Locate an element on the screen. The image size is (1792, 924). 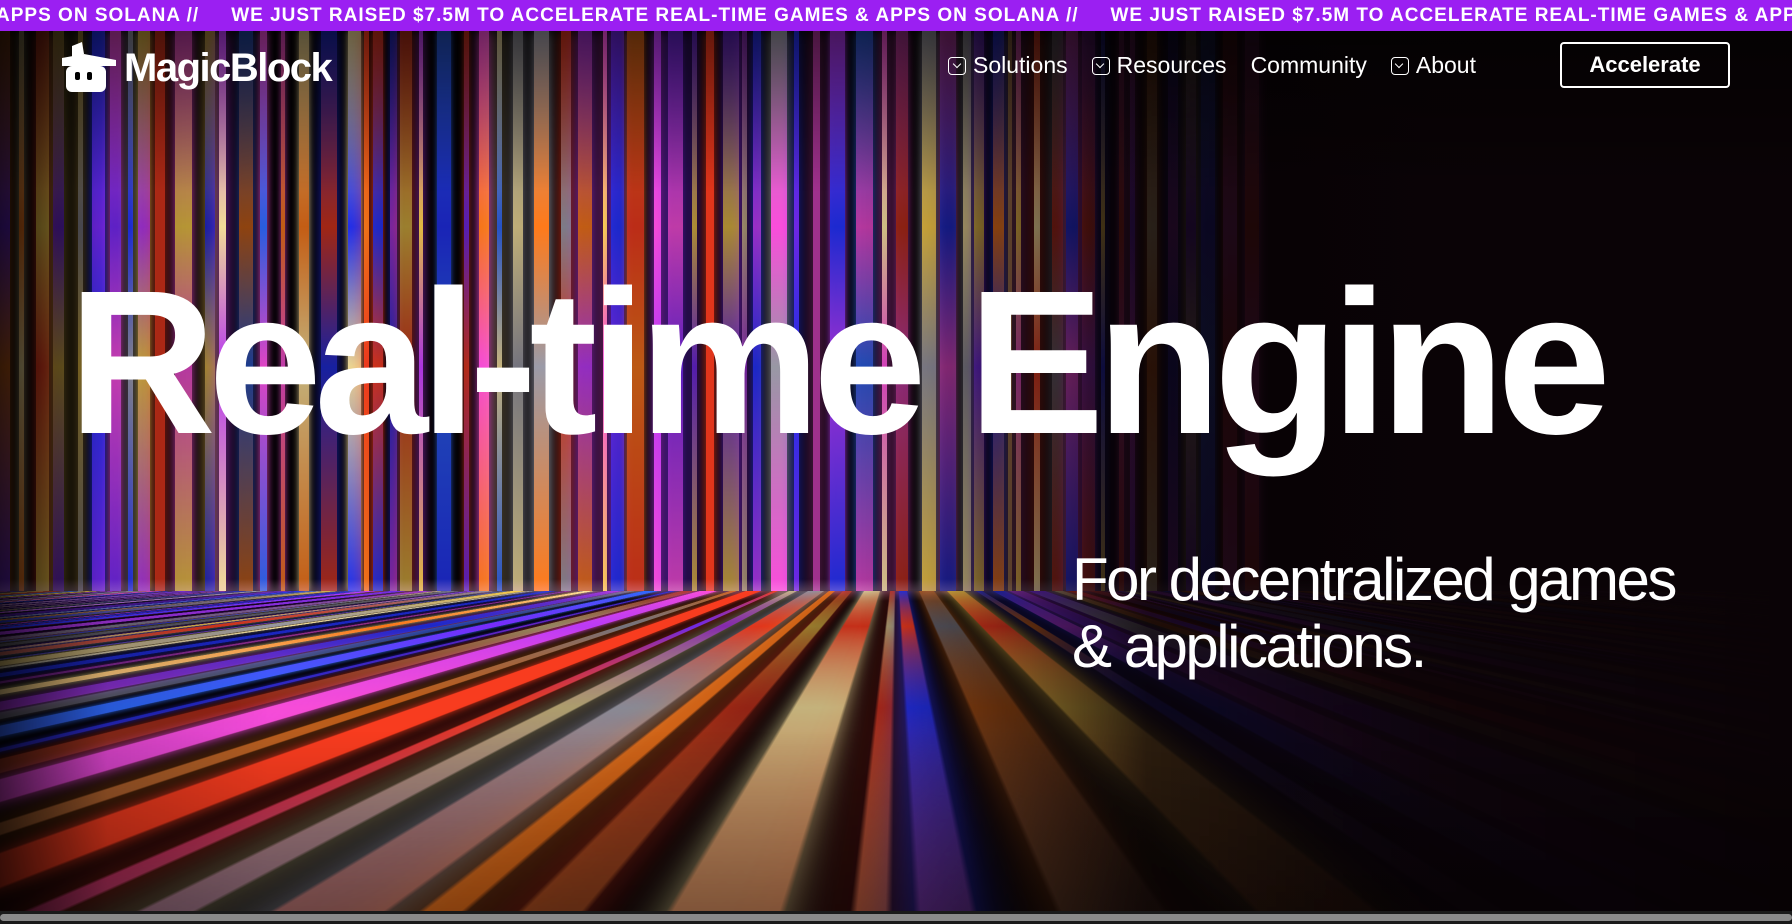
hero-subtitle-line: For decentralized games is located at coordinates (1422, 579).